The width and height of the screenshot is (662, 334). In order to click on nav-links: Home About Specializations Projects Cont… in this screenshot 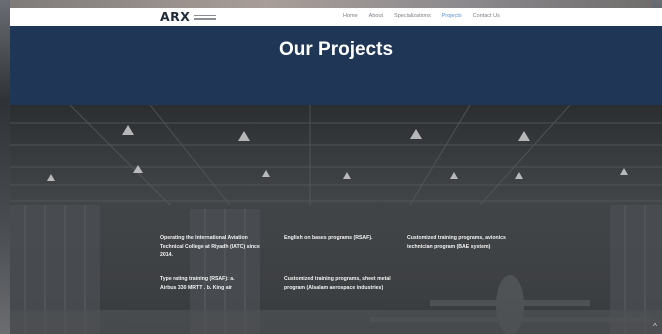, I will do `click(427, 16)`.